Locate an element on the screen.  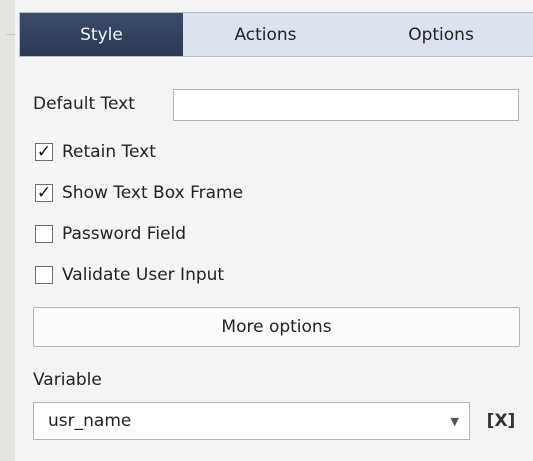
validate-user-input-checkbox-row: Validate User Input is located at coordinates (129, 275).